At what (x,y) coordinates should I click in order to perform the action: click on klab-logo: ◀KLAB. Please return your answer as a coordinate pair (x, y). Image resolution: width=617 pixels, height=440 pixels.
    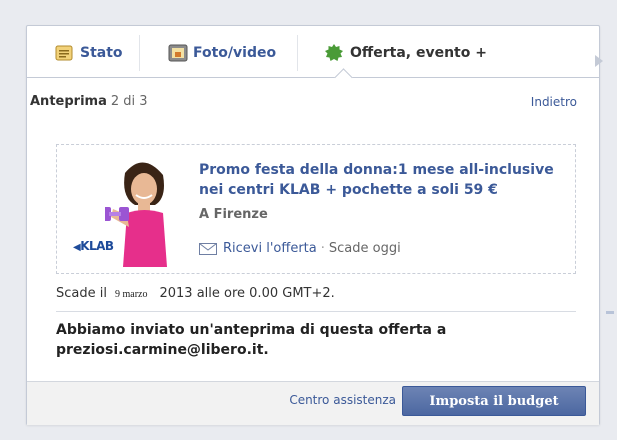
    Looking at the image, I should click on (93, 246).